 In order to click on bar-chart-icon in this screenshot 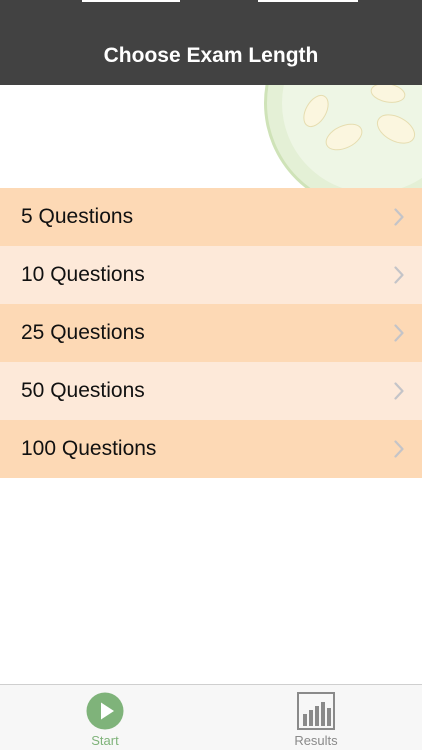, I will do `click(316, 711)`.